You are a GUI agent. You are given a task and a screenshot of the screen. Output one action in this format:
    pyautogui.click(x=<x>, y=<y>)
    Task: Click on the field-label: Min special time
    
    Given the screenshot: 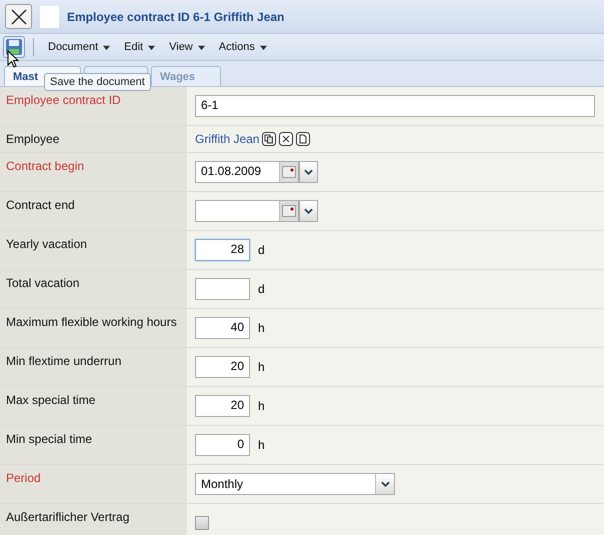 What is the action you would take?
    pyautogui.click(x=49, y=439)
    